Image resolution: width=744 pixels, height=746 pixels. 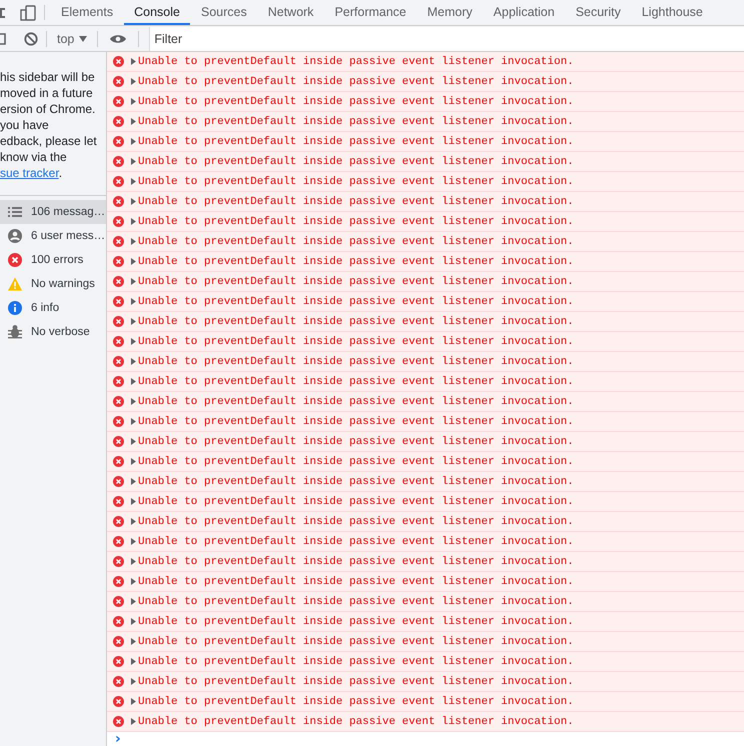 I want to click on dropdown-icon, so click(x=83, y=39).